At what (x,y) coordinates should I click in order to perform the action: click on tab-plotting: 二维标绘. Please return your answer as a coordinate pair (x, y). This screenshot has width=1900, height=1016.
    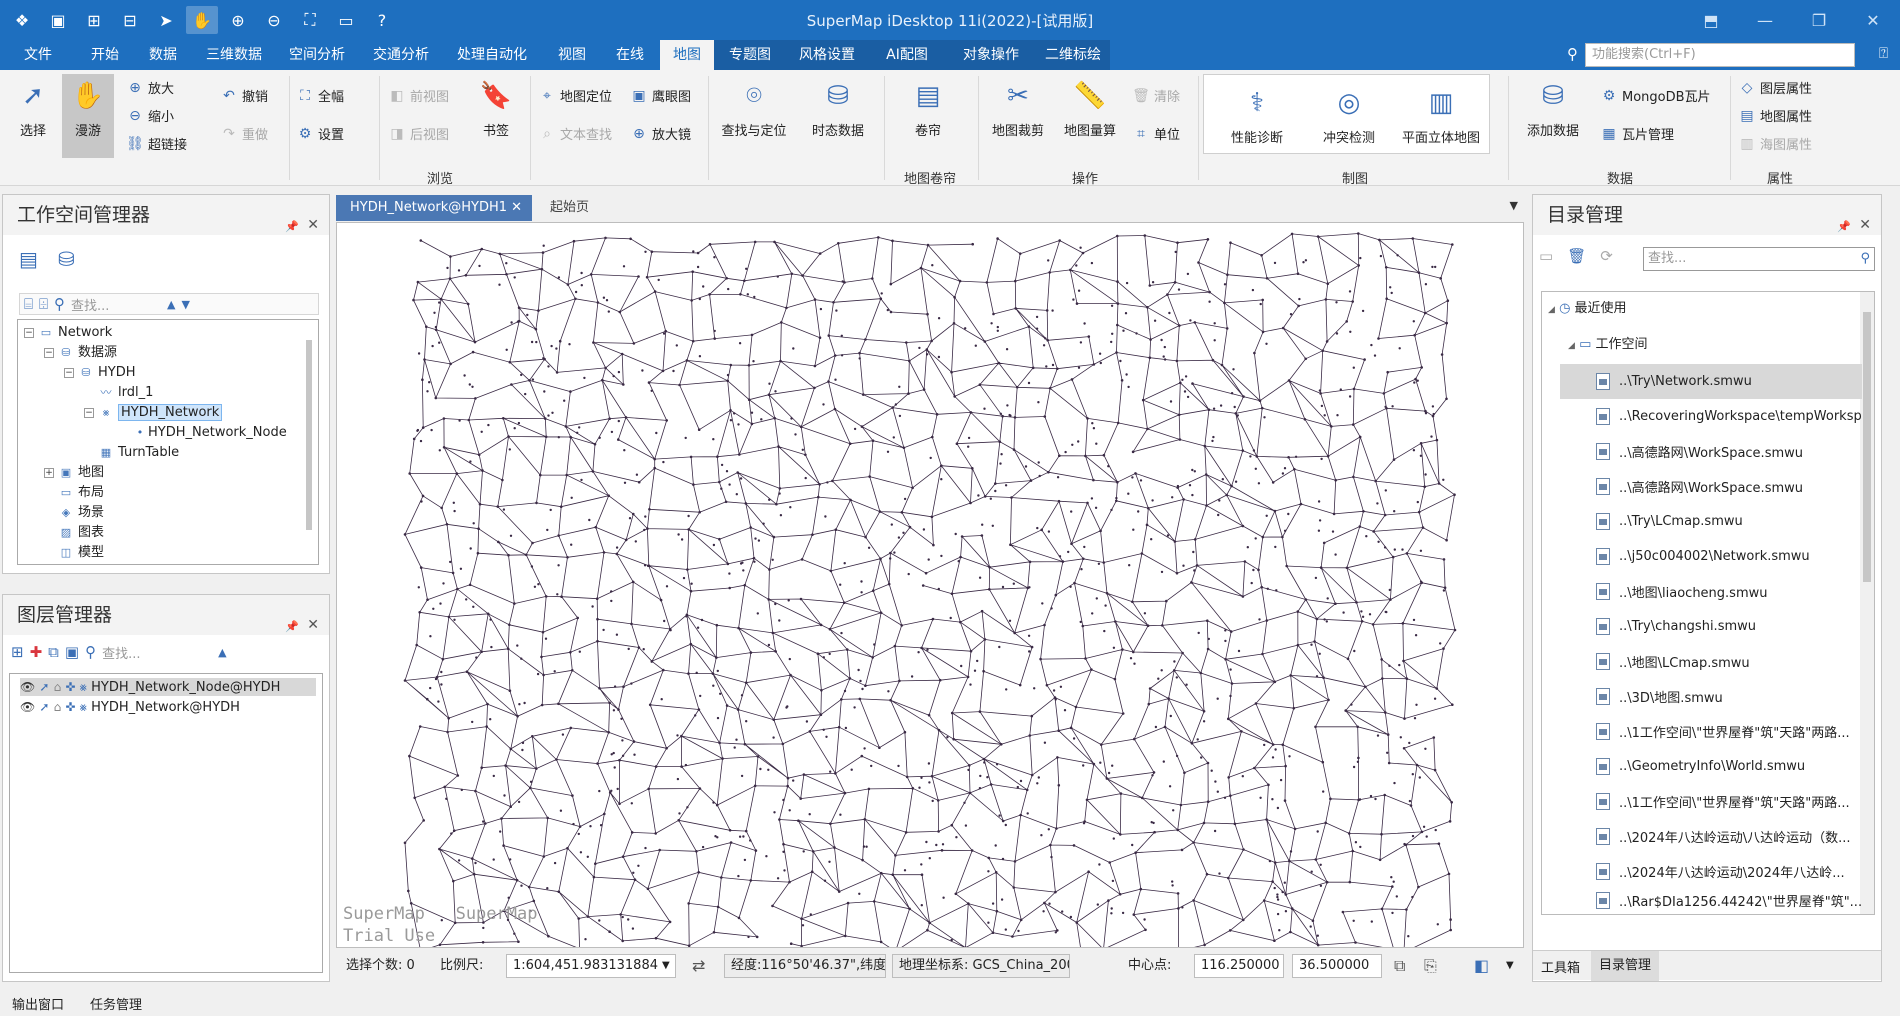
    Looking at the image, I should click on (1073, 55).